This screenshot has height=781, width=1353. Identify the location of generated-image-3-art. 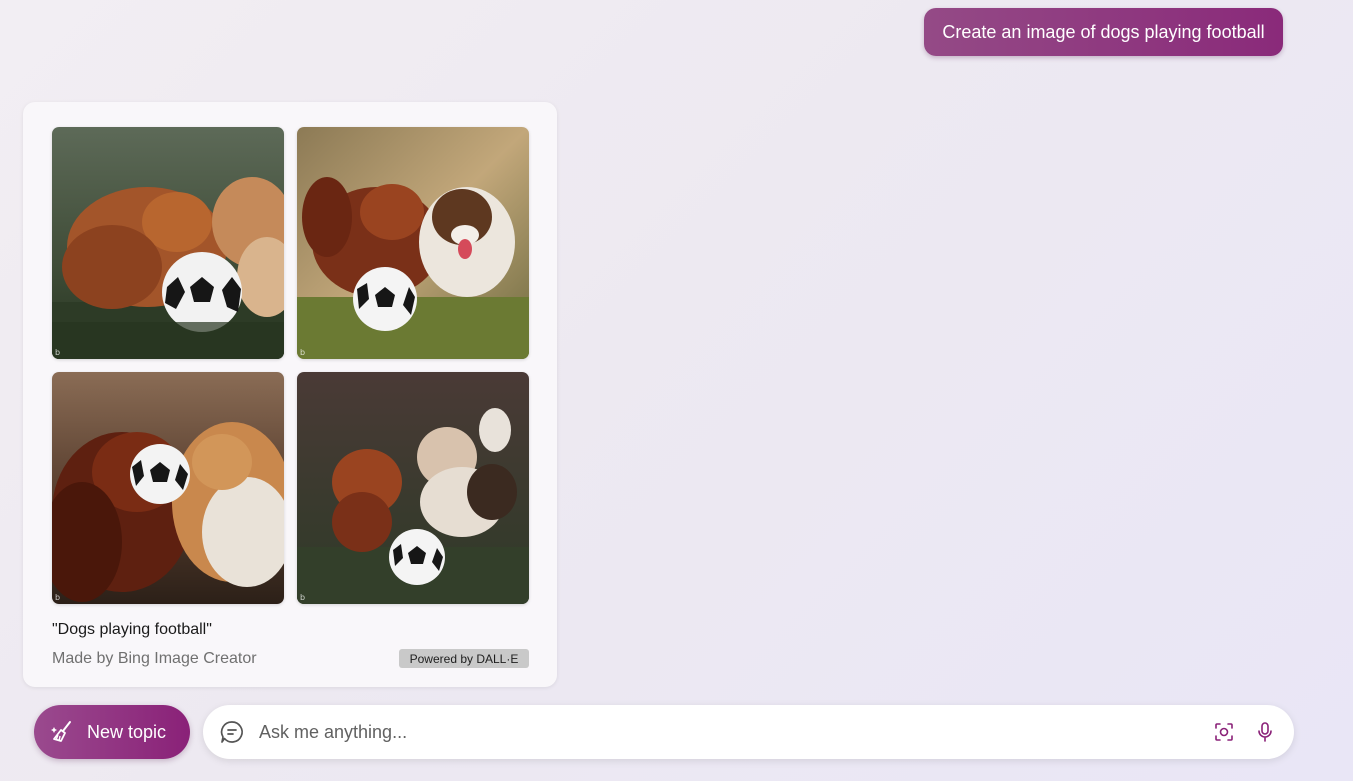
(168, 488).